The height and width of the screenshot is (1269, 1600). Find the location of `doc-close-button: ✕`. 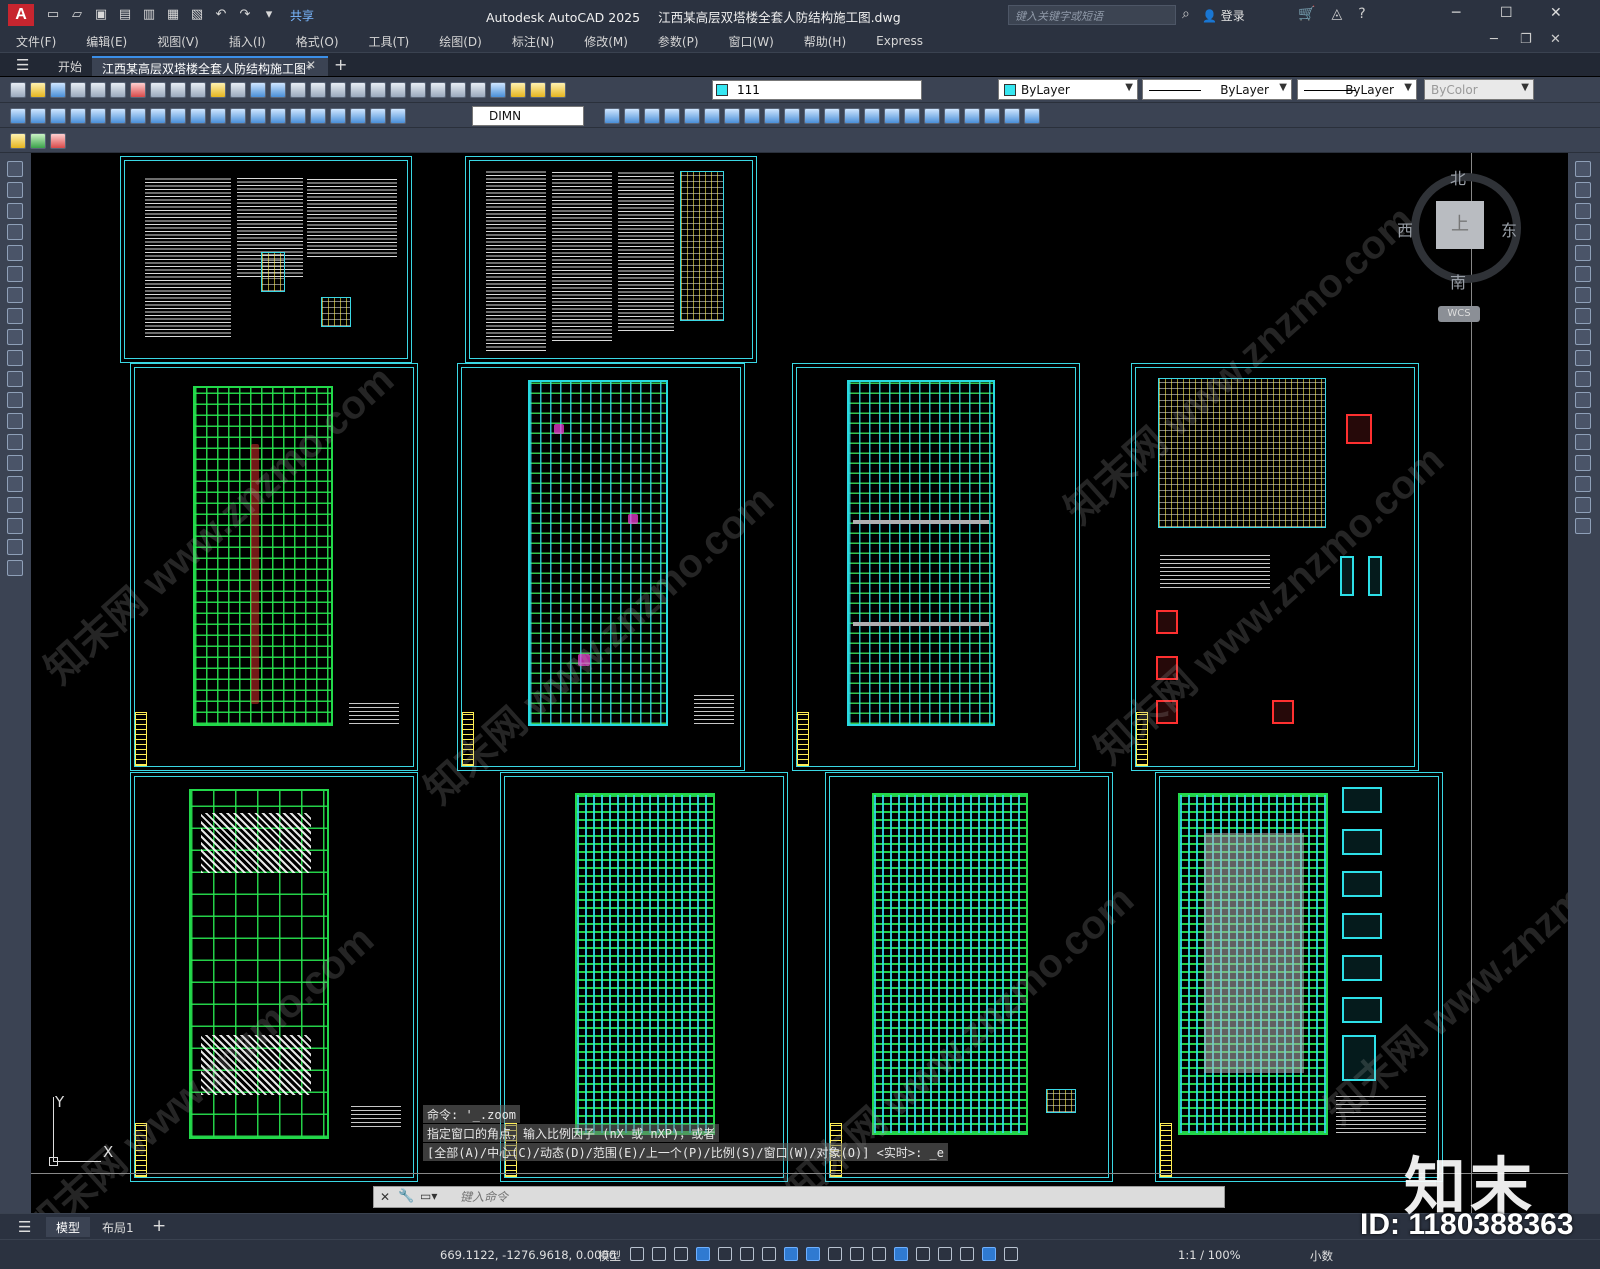

doc-close-button: ✕ is located at coordinates (1555, 39).